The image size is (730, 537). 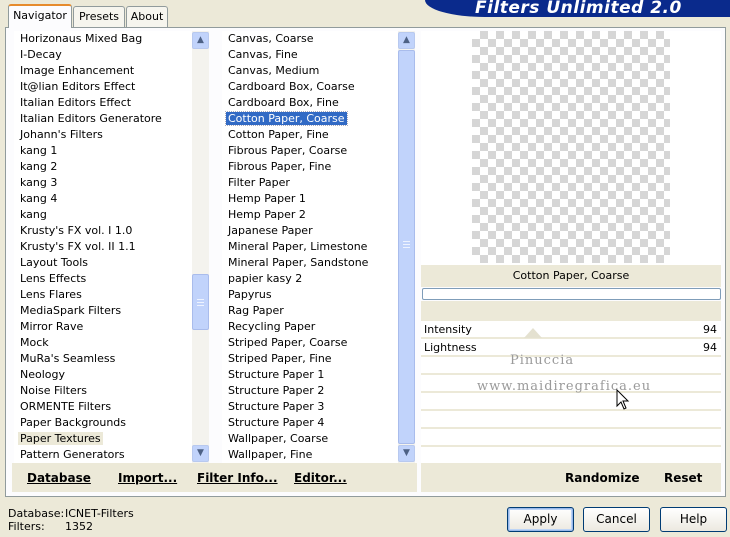 What do you see at coordinates (103, 151) in the screenshot?
I see `list-item: kang 1` at bounding box center [103, 151].